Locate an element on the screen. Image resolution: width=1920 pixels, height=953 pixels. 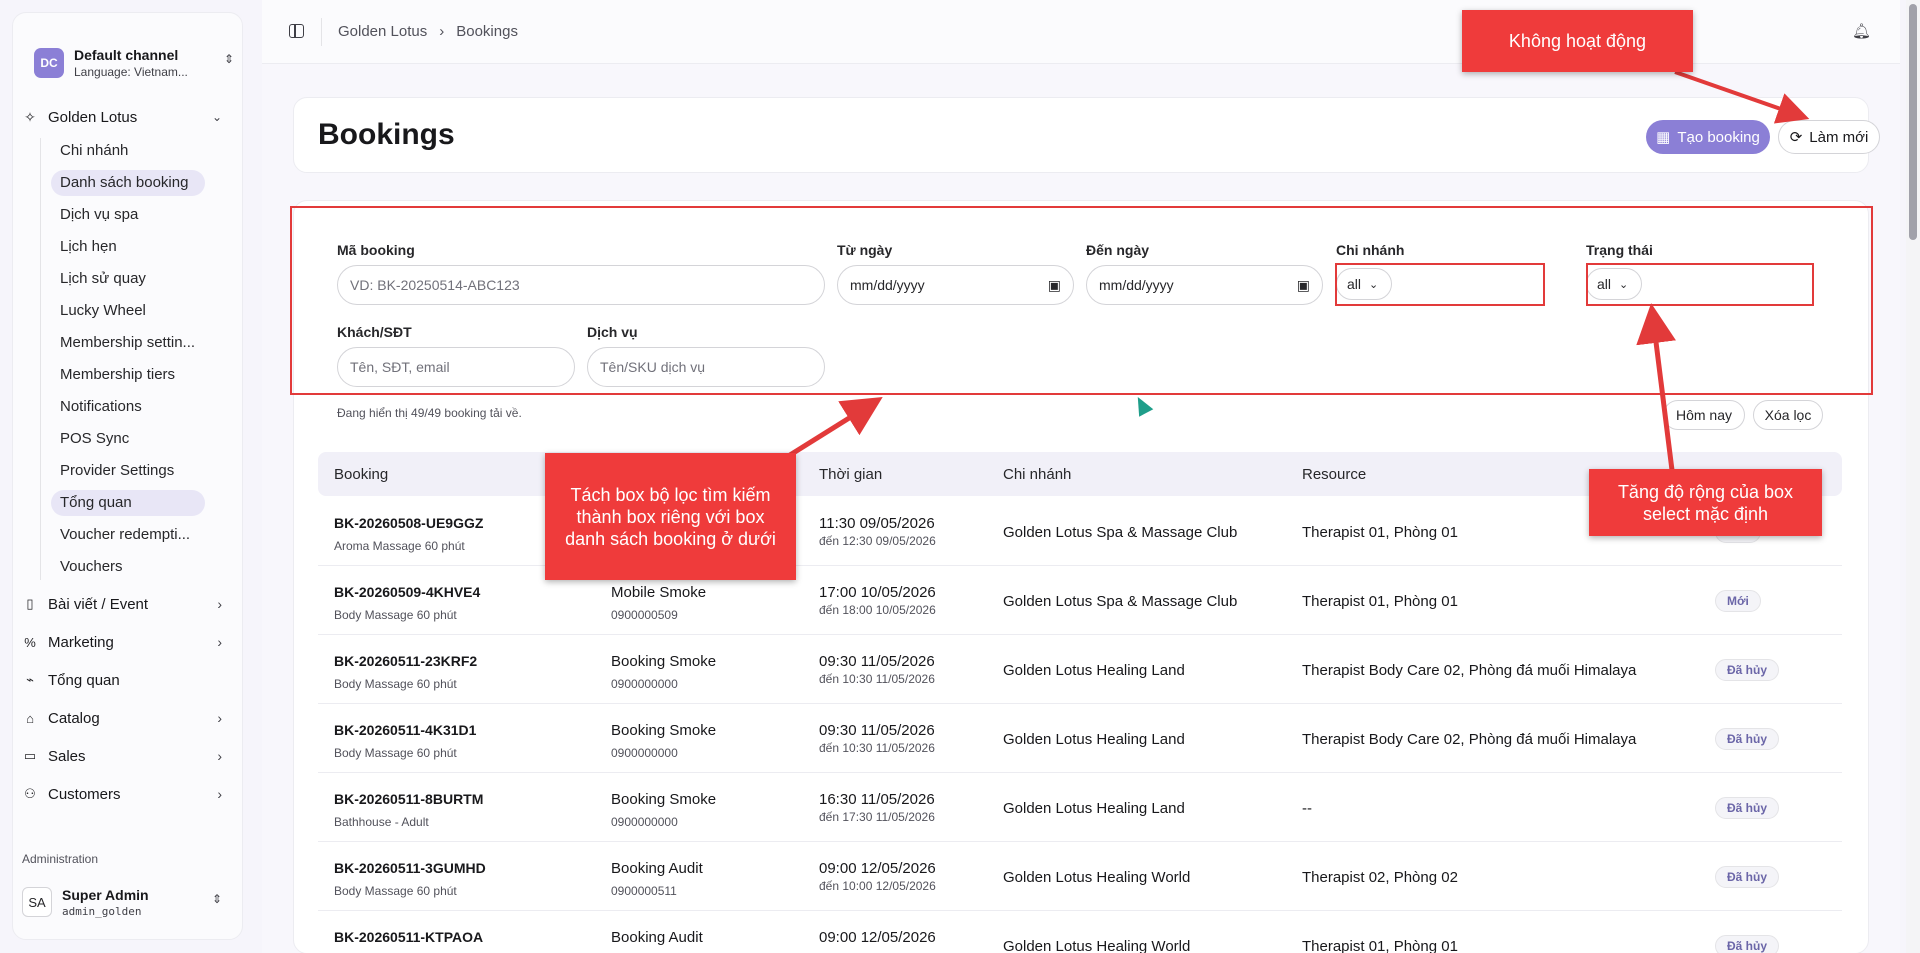
sidebar-toggle-icon is located at coordinates (296, 31).